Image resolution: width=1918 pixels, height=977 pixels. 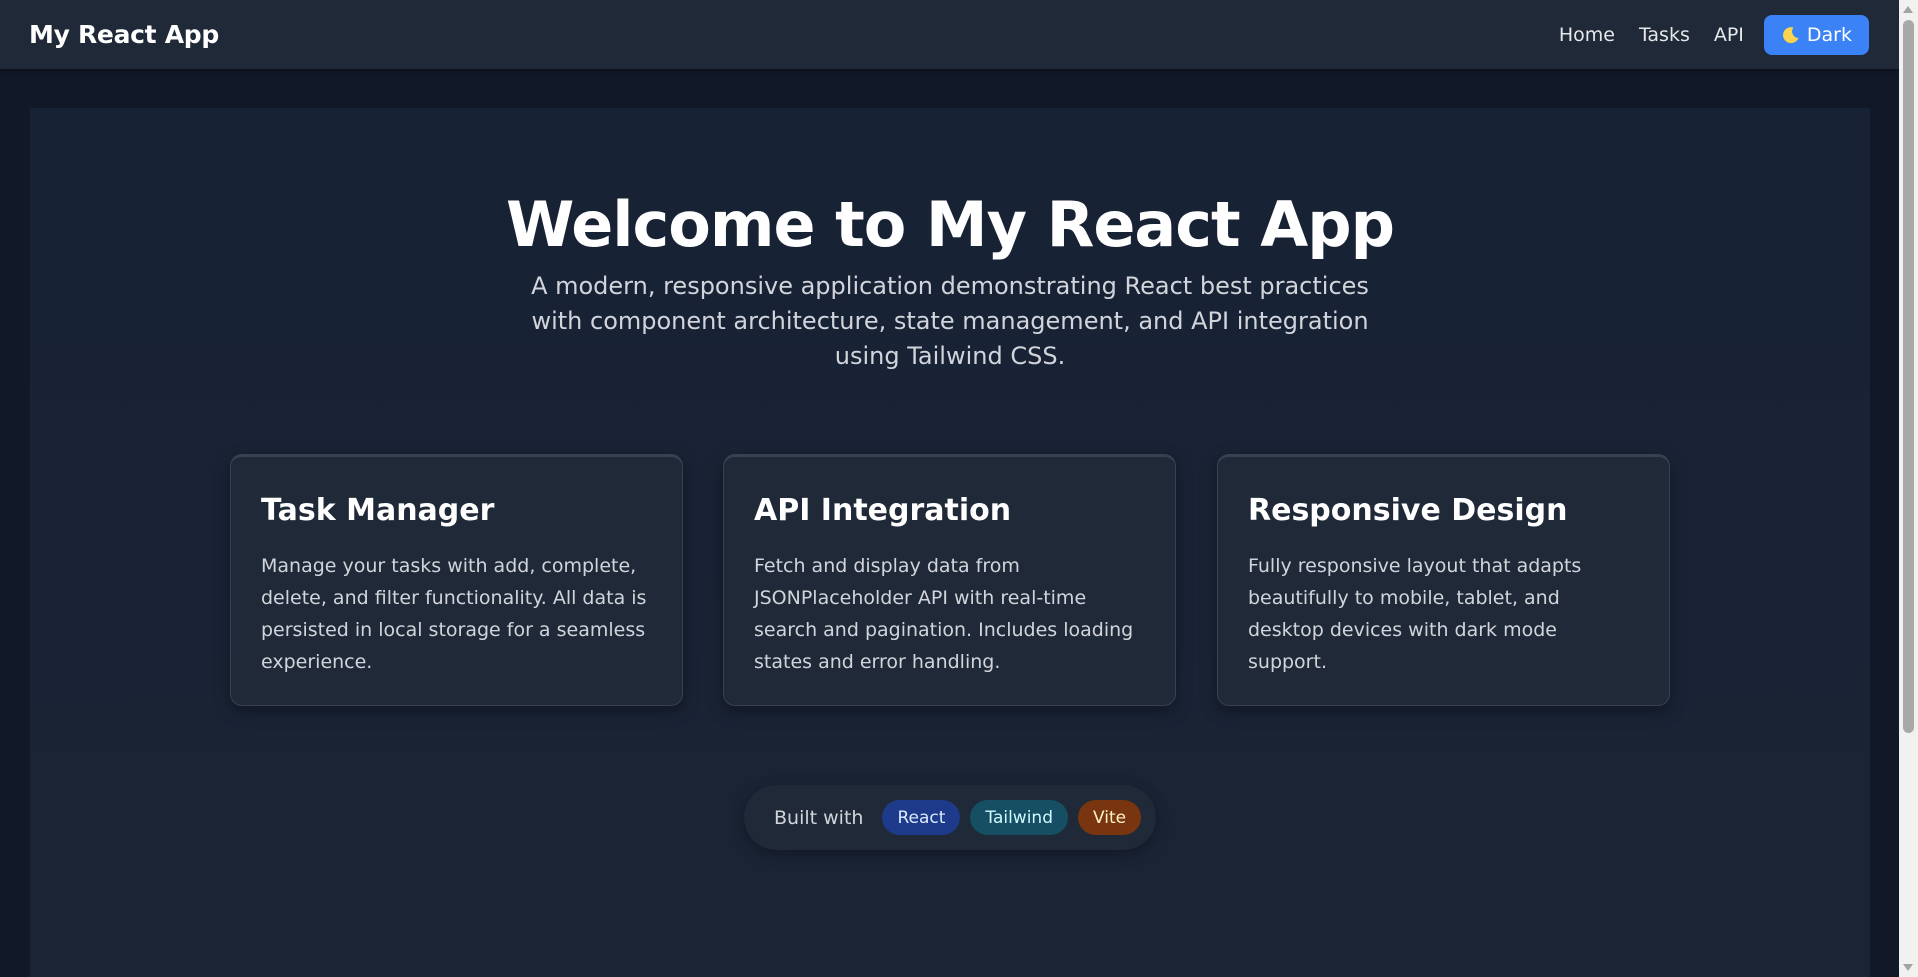 I want to click on feature-card-title: Responsive Design, so click(x=1408, y=510).